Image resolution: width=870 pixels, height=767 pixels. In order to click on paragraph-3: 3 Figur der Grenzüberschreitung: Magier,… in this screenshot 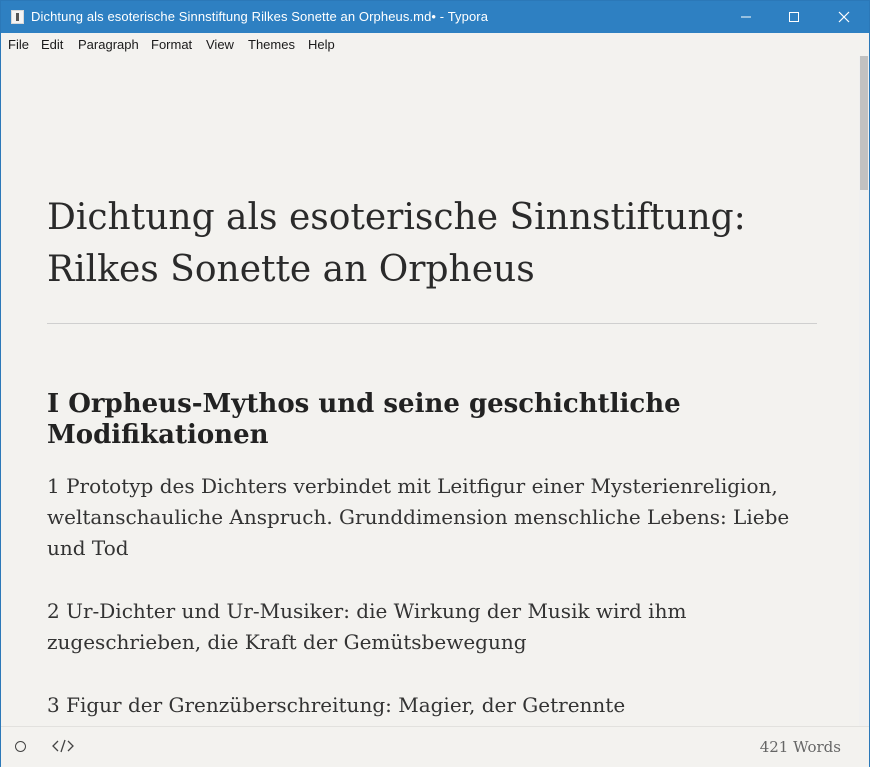, I will do `click(432, 708)`.